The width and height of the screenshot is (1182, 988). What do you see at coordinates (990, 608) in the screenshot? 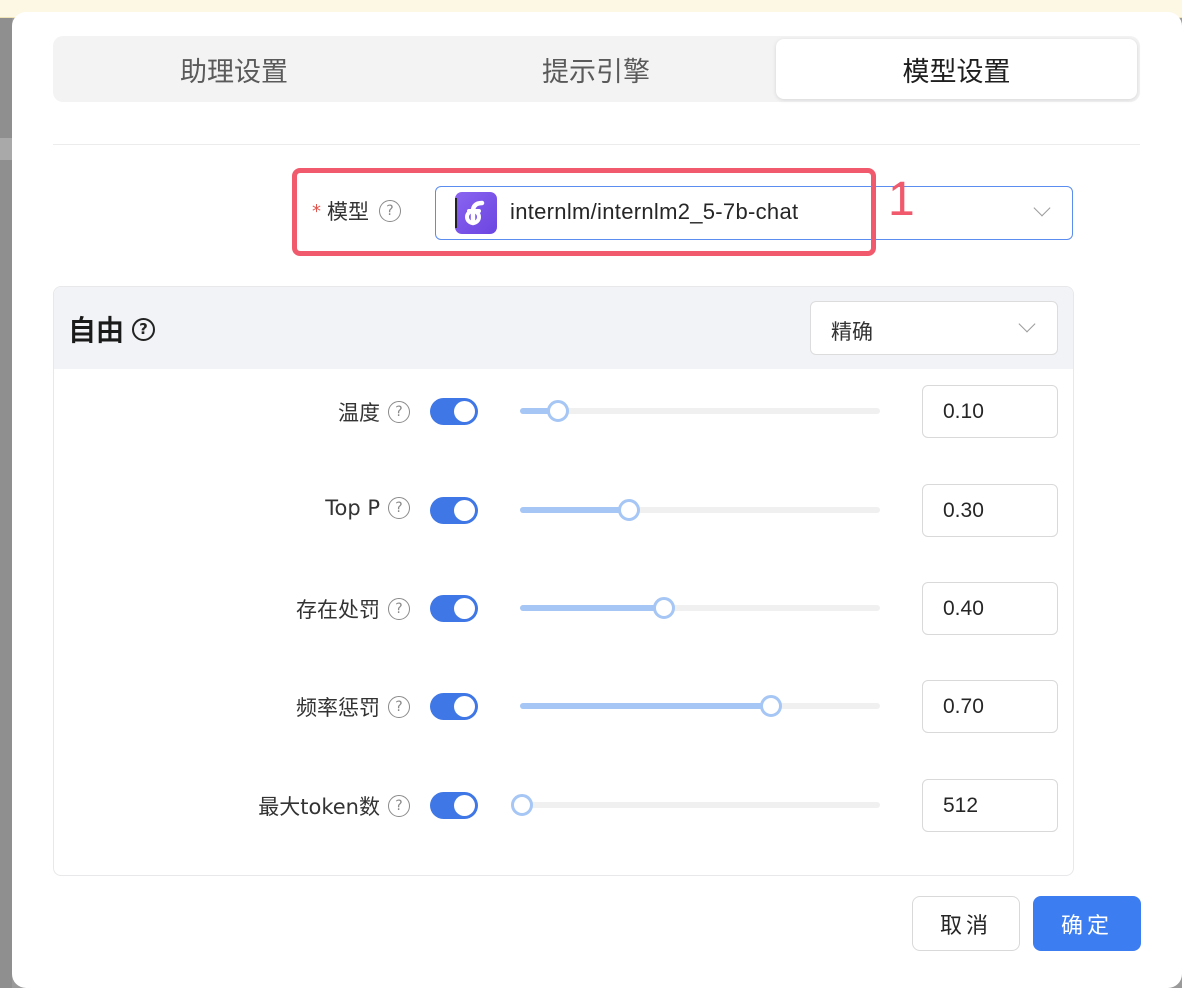
I see `param-value-input: 0.40` at bounding box center [990, 608].